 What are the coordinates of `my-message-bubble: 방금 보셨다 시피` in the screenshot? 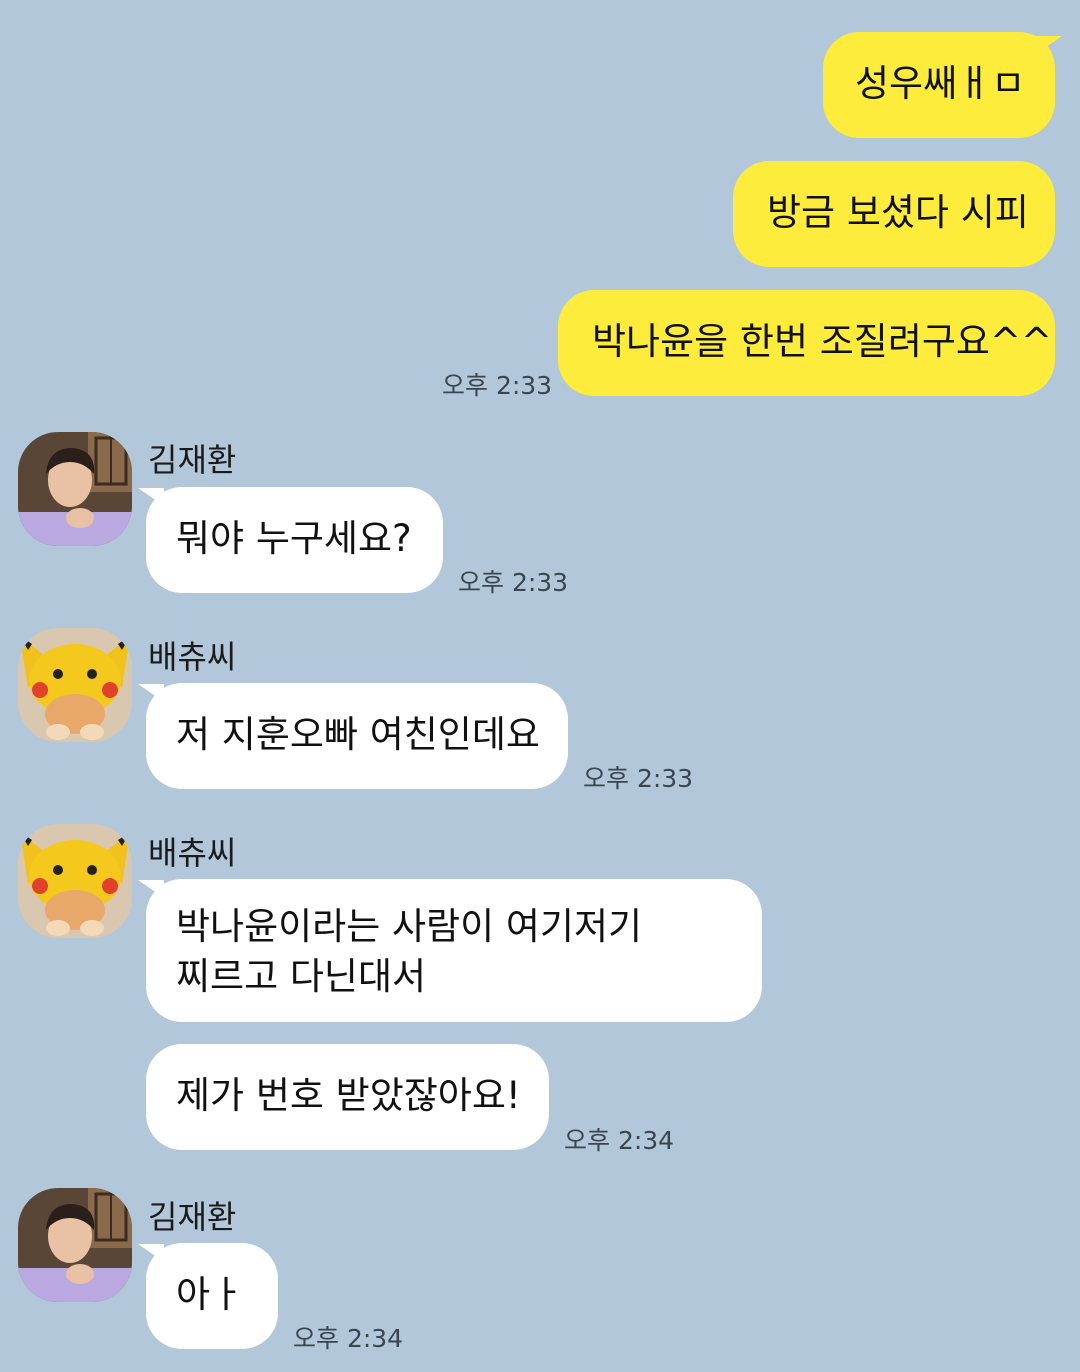 It's located at (894, 214).